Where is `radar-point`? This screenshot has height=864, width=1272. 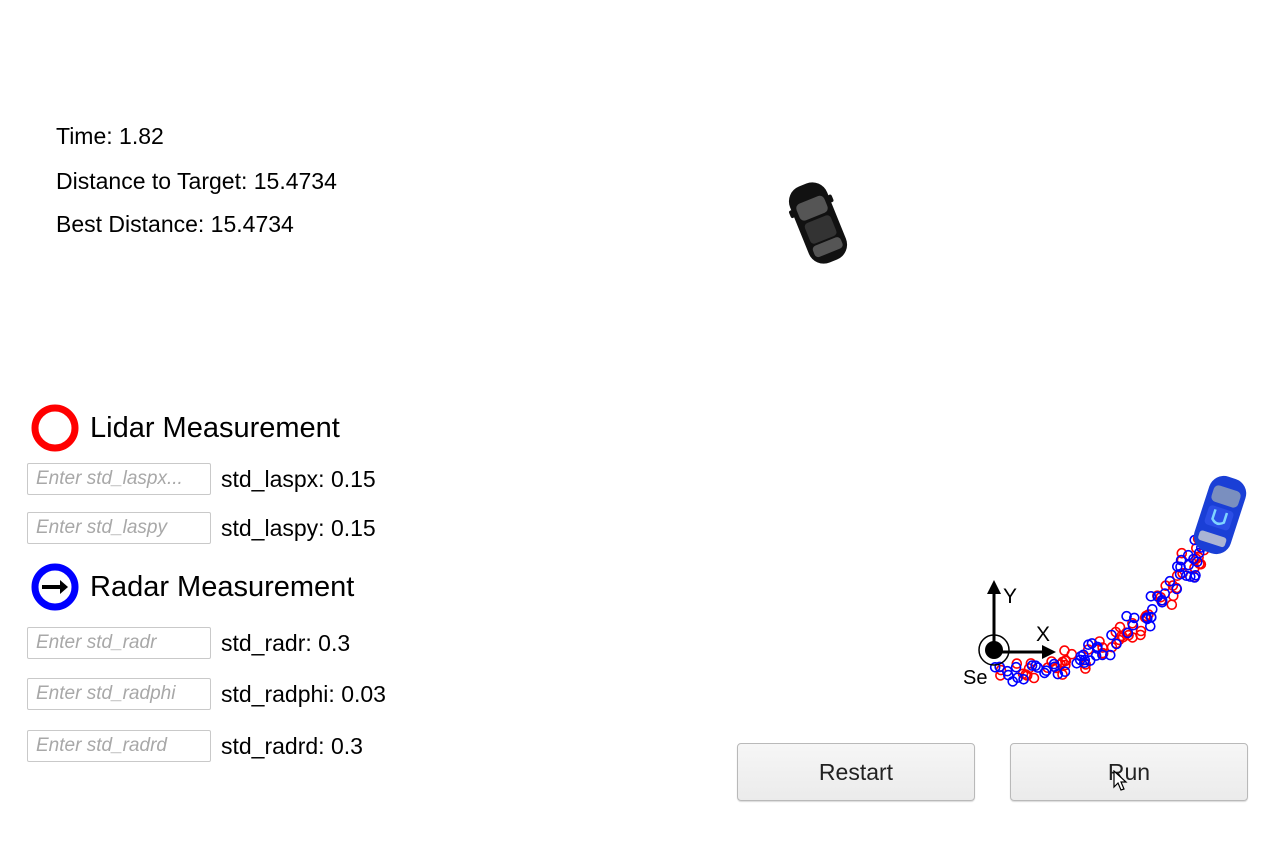
radar-point is located at coordinates (1038, 667).